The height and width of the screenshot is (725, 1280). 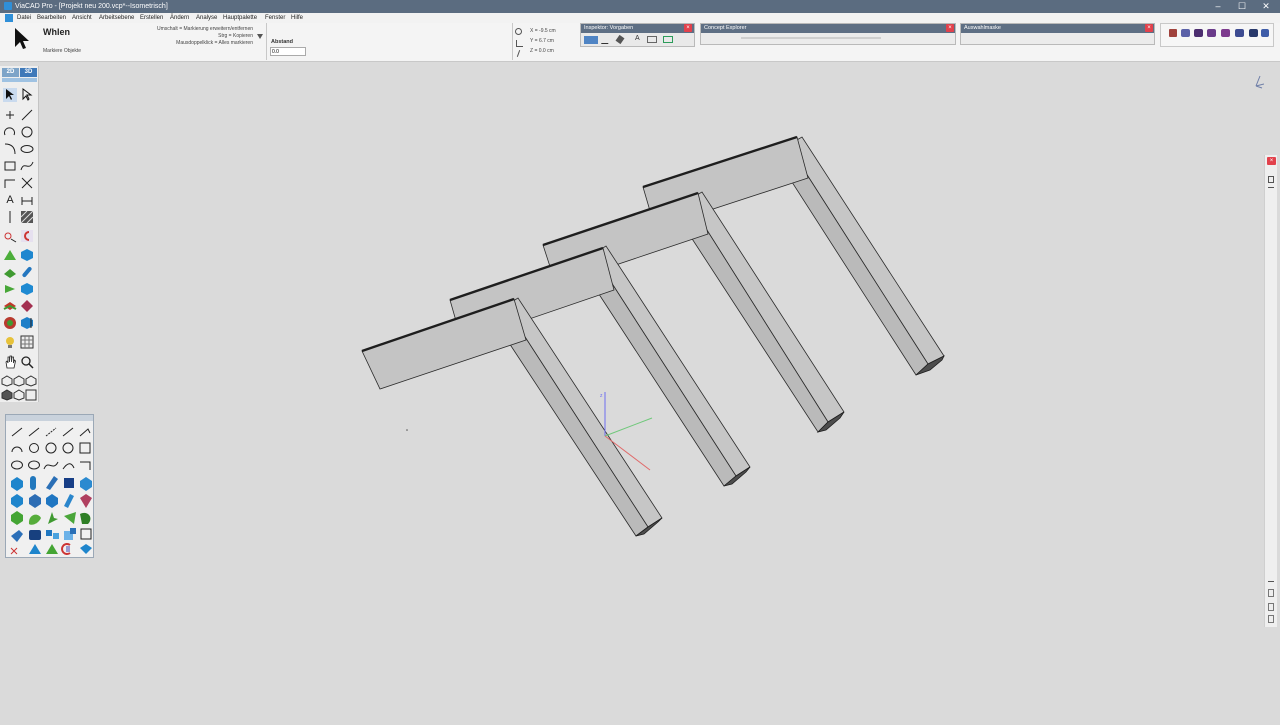 What do you see at coordinates (10, 362) in the screenshot?
I see `pan-hand-icon` at bounding box center [10, 362].